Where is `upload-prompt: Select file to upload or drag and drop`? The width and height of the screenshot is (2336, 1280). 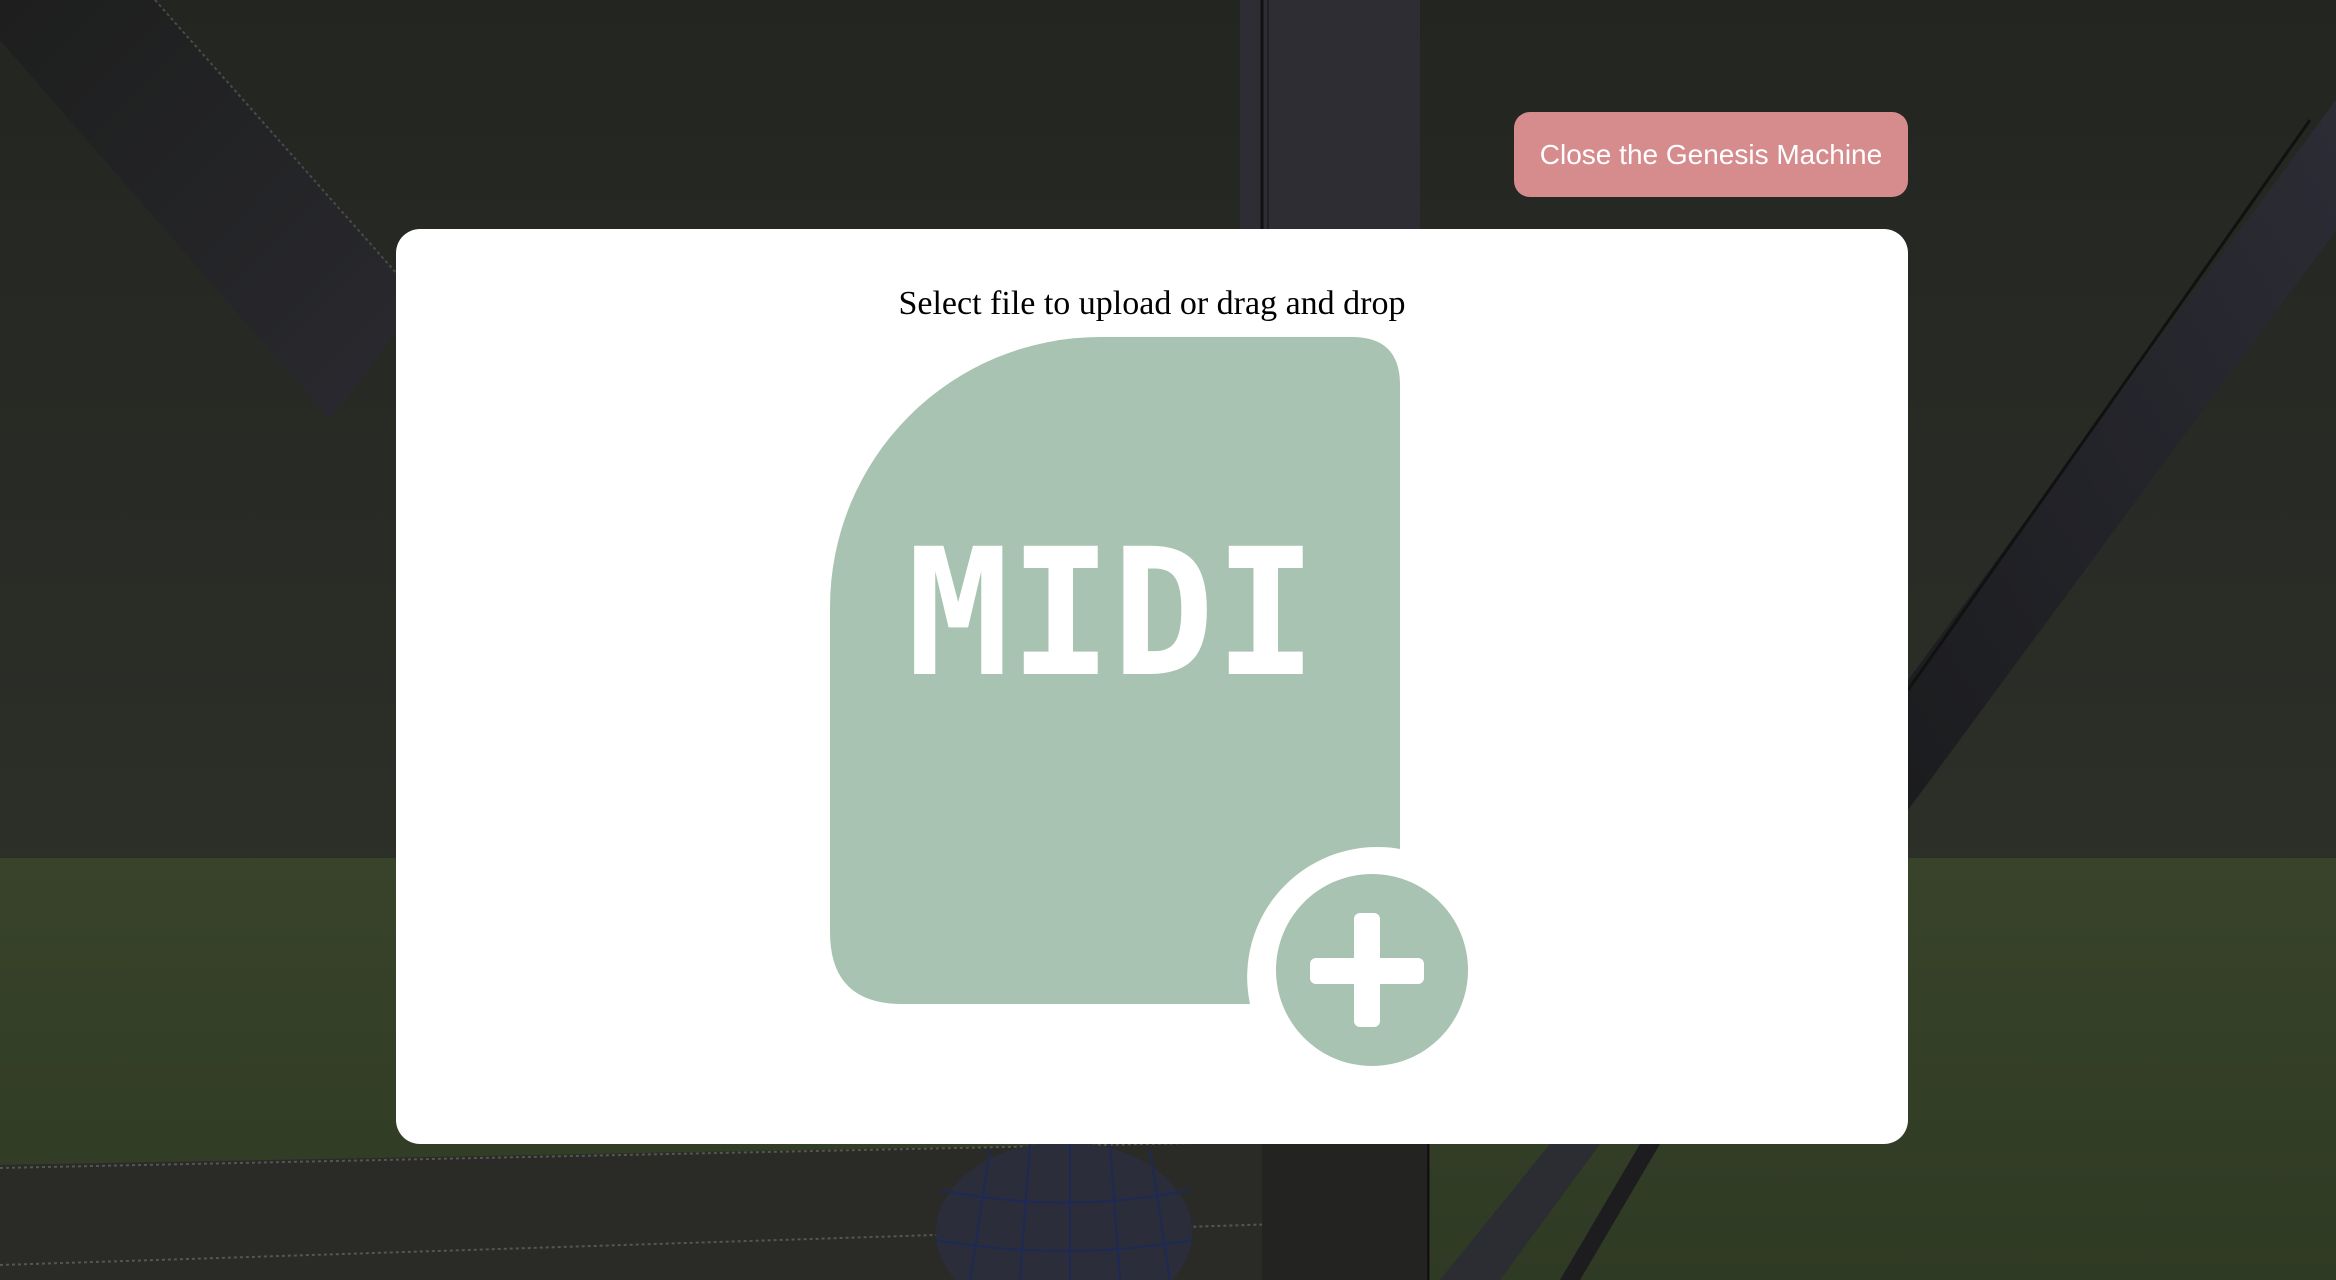
upload-prompt: Select file to upload or drag and drop is located at coordinates (1152, 303).